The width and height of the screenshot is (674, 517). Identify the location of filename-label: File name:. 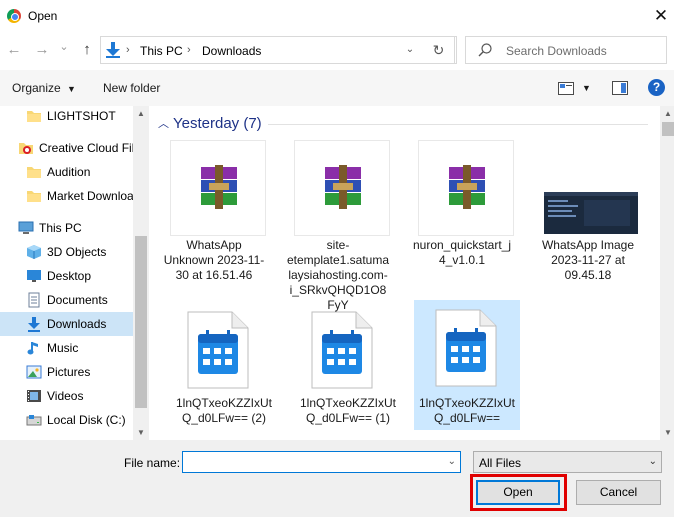
(152, 463).